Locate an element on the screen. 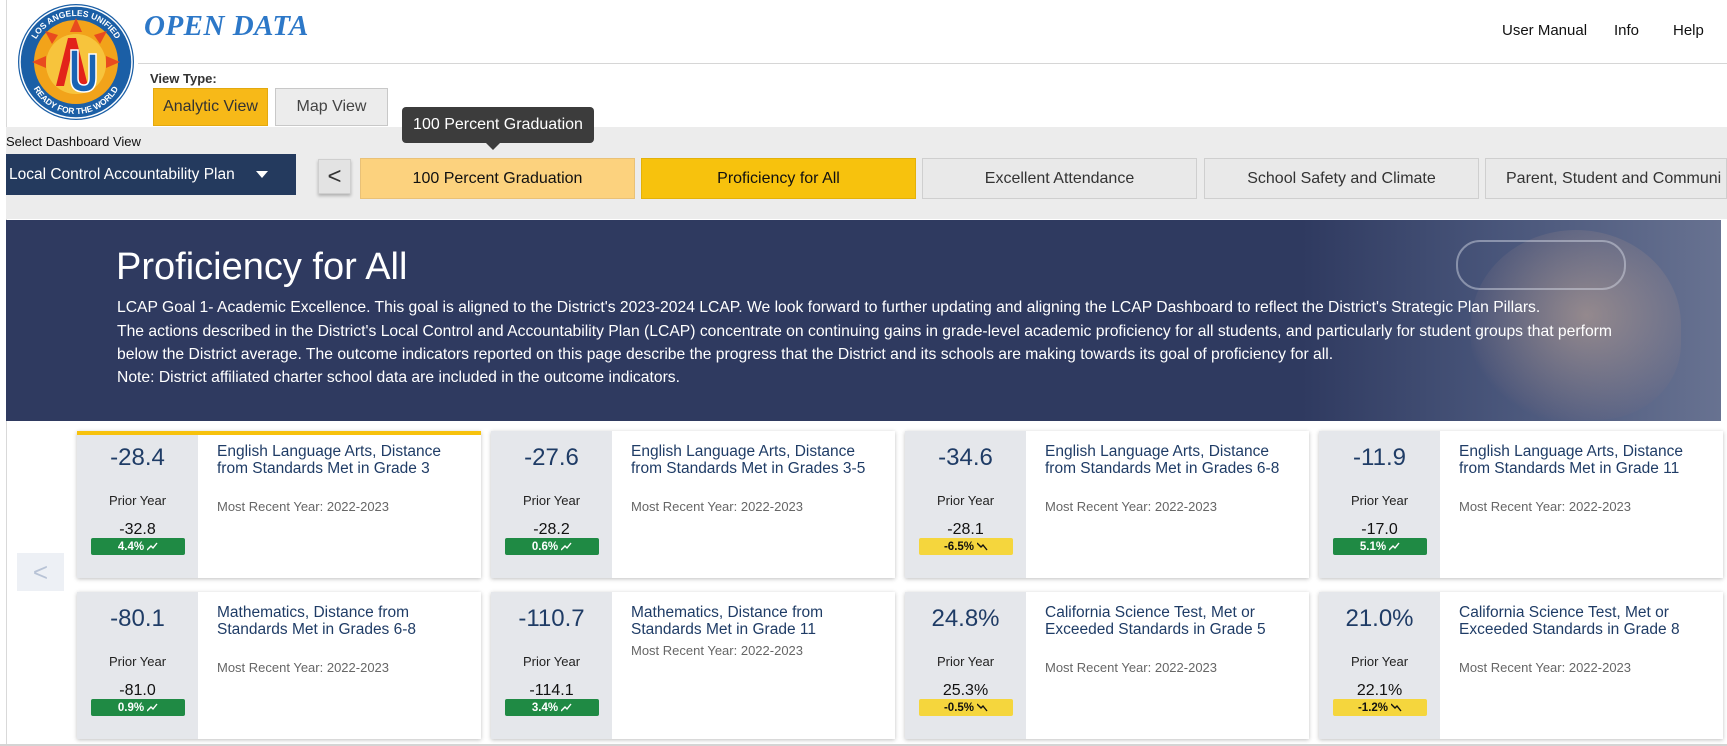 This screenshot has width=1727, height=746. caret-down-icon is located at coordinates (262, 174).